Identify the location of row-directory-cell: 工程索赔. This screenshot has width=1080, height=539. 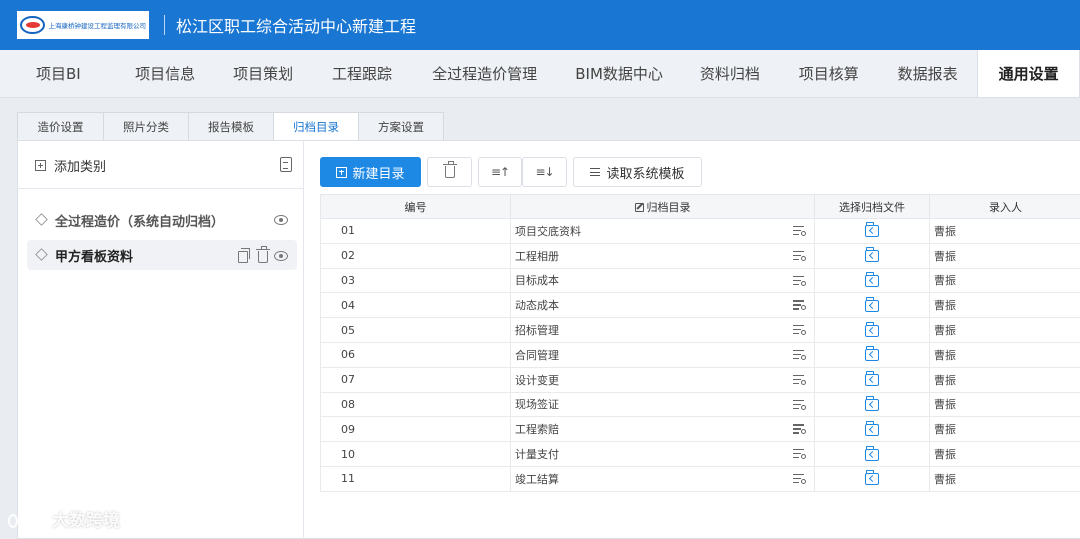
(662, 429).